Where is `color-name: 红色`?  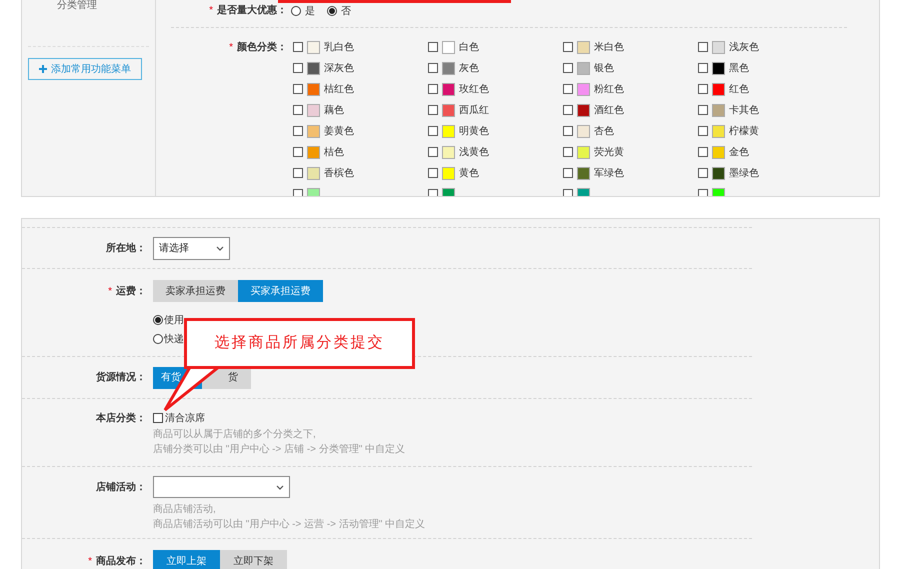
color-name: 红色 is located at coordinates (739, 89).